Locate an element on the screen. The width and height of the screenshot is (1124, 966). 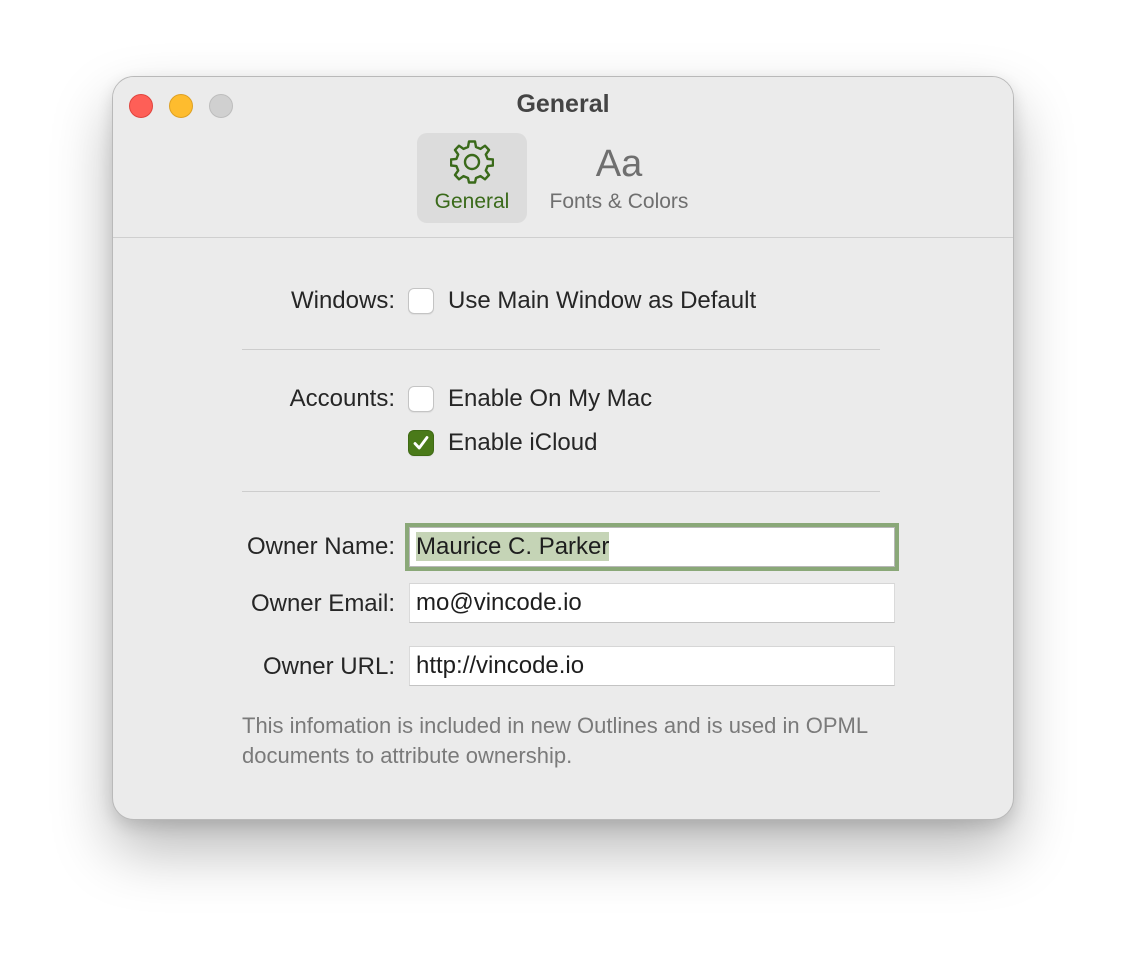
owner-url-field: http://vincode.io is located at coordinates (652, 666).